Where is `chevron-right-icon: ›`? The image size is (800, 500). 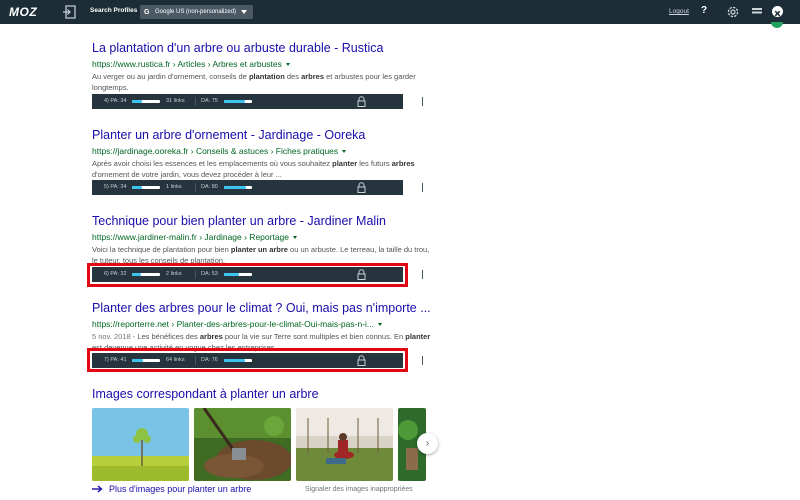 chevron-right-icon: › is located at coordinates (427, 443).